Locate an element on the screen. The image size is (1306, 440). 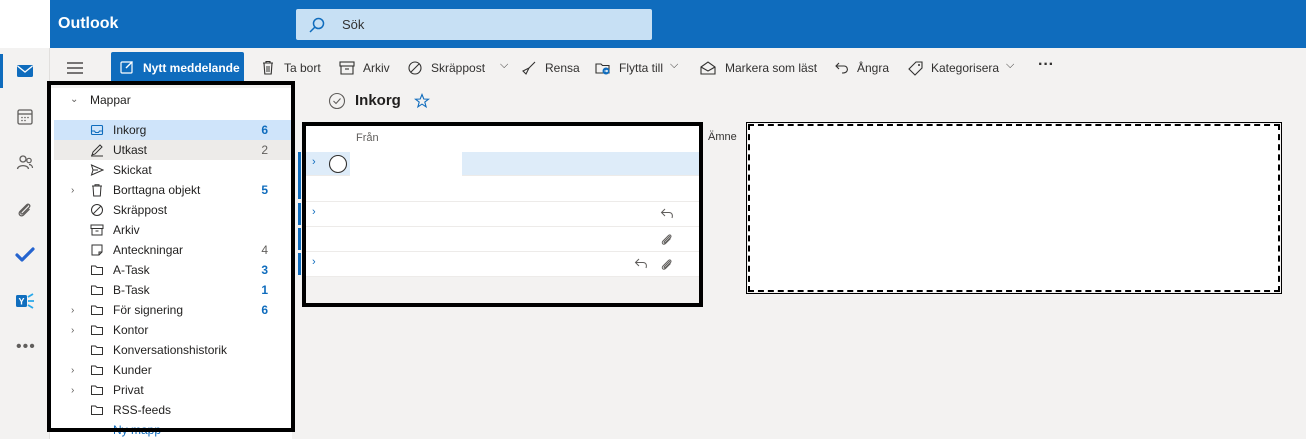
todo-icon is located at coordinates (25, 255).